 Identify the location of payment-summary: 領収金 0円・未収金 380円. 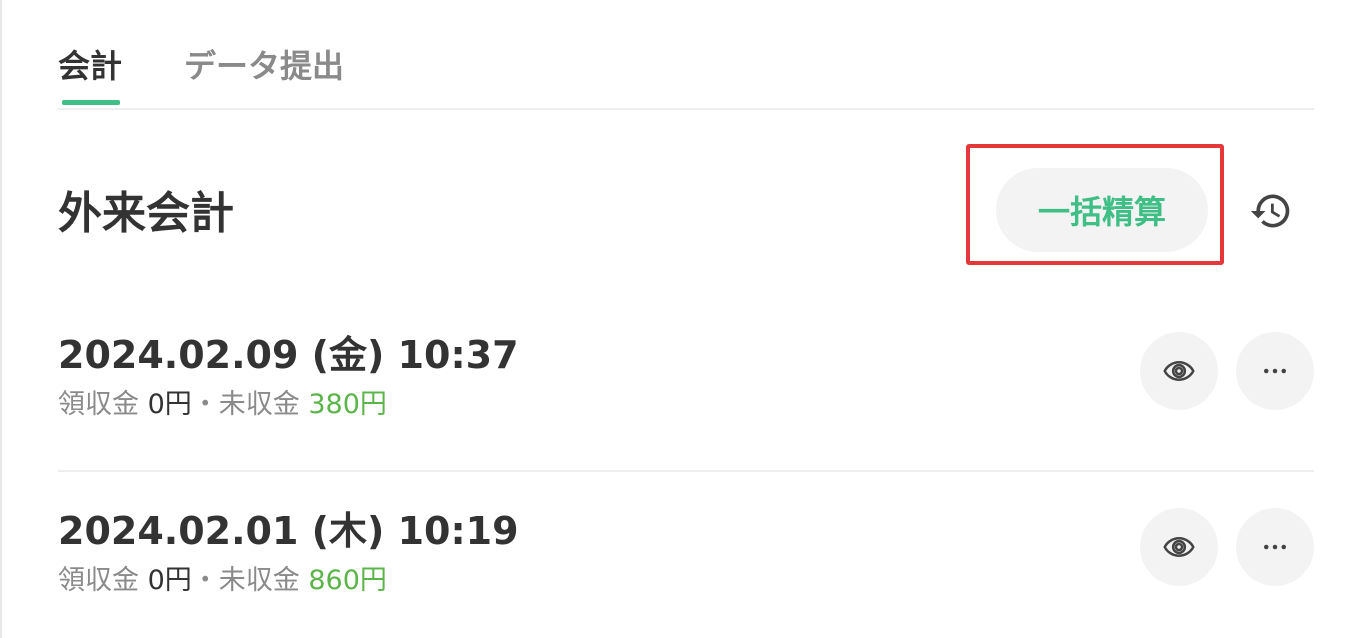
(222, 405).